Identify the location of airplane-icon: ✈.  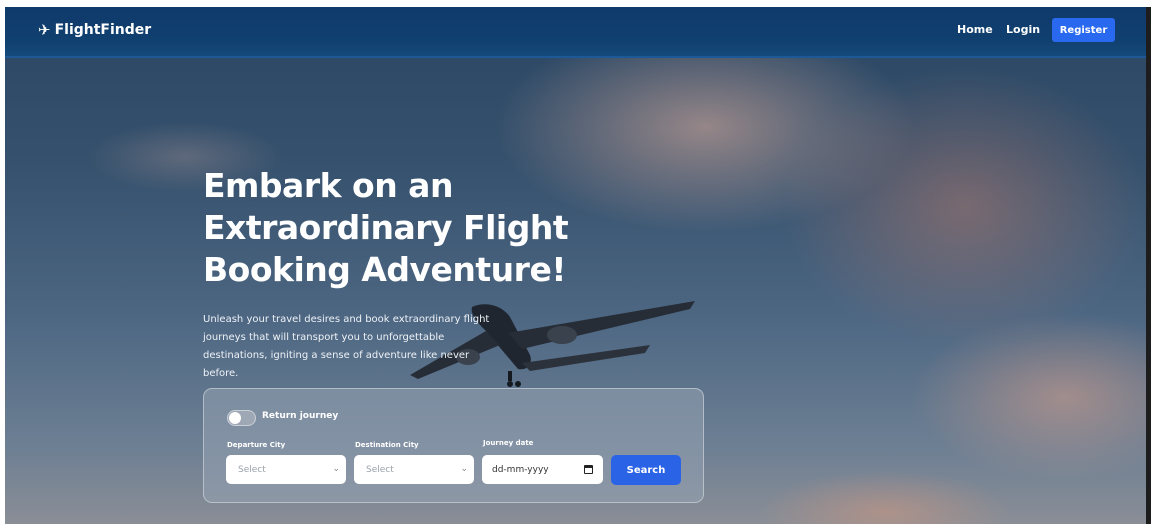
(44, 30).